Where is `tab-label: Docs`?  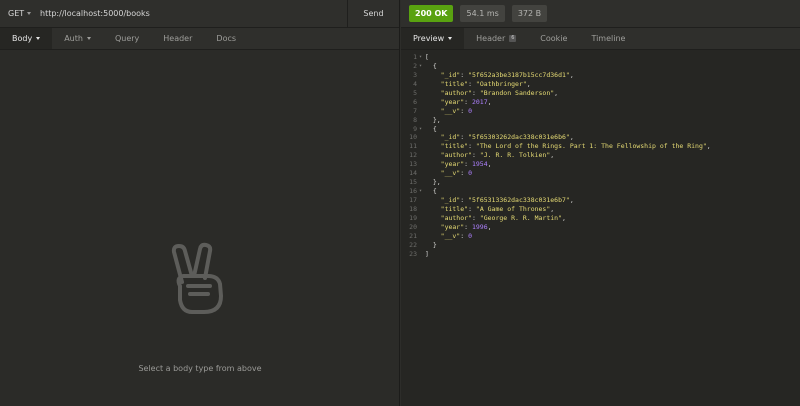
tab-label: Docs is located at coordinates (226, 38).